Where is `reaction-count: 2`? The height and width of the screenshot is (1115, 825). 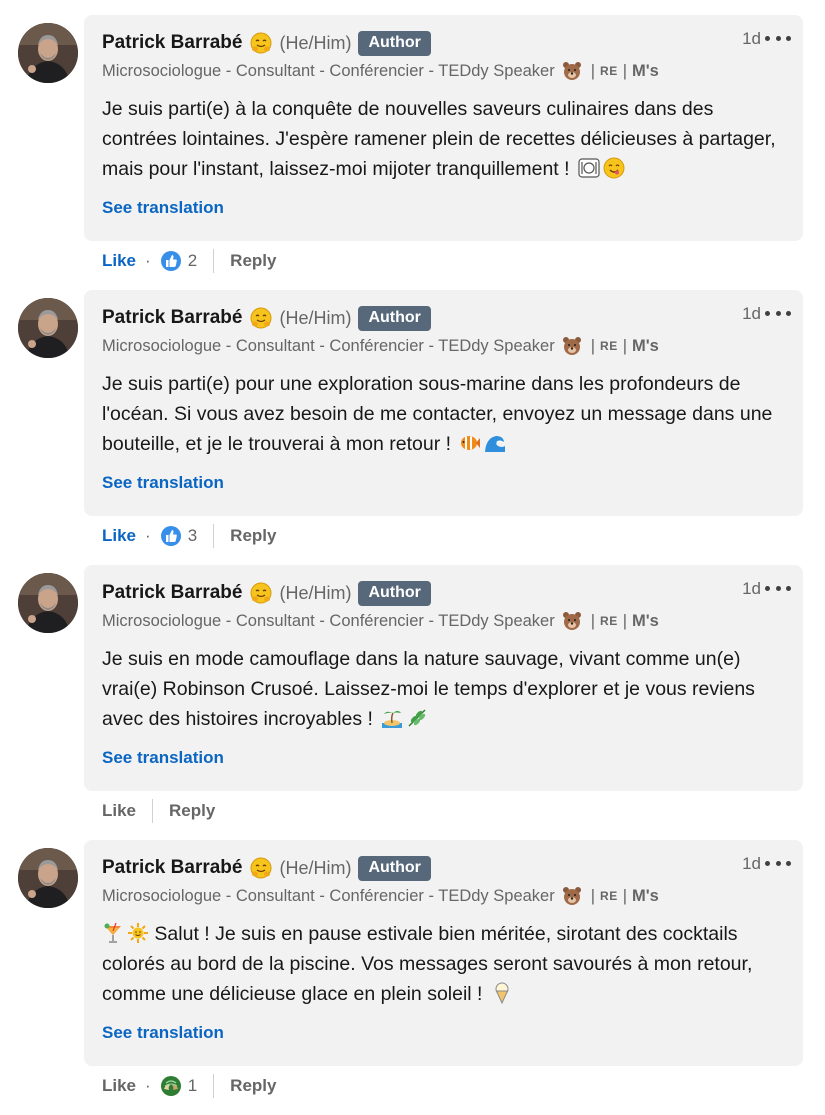
reaction-count: 2 is located at coordinates (192, 260).